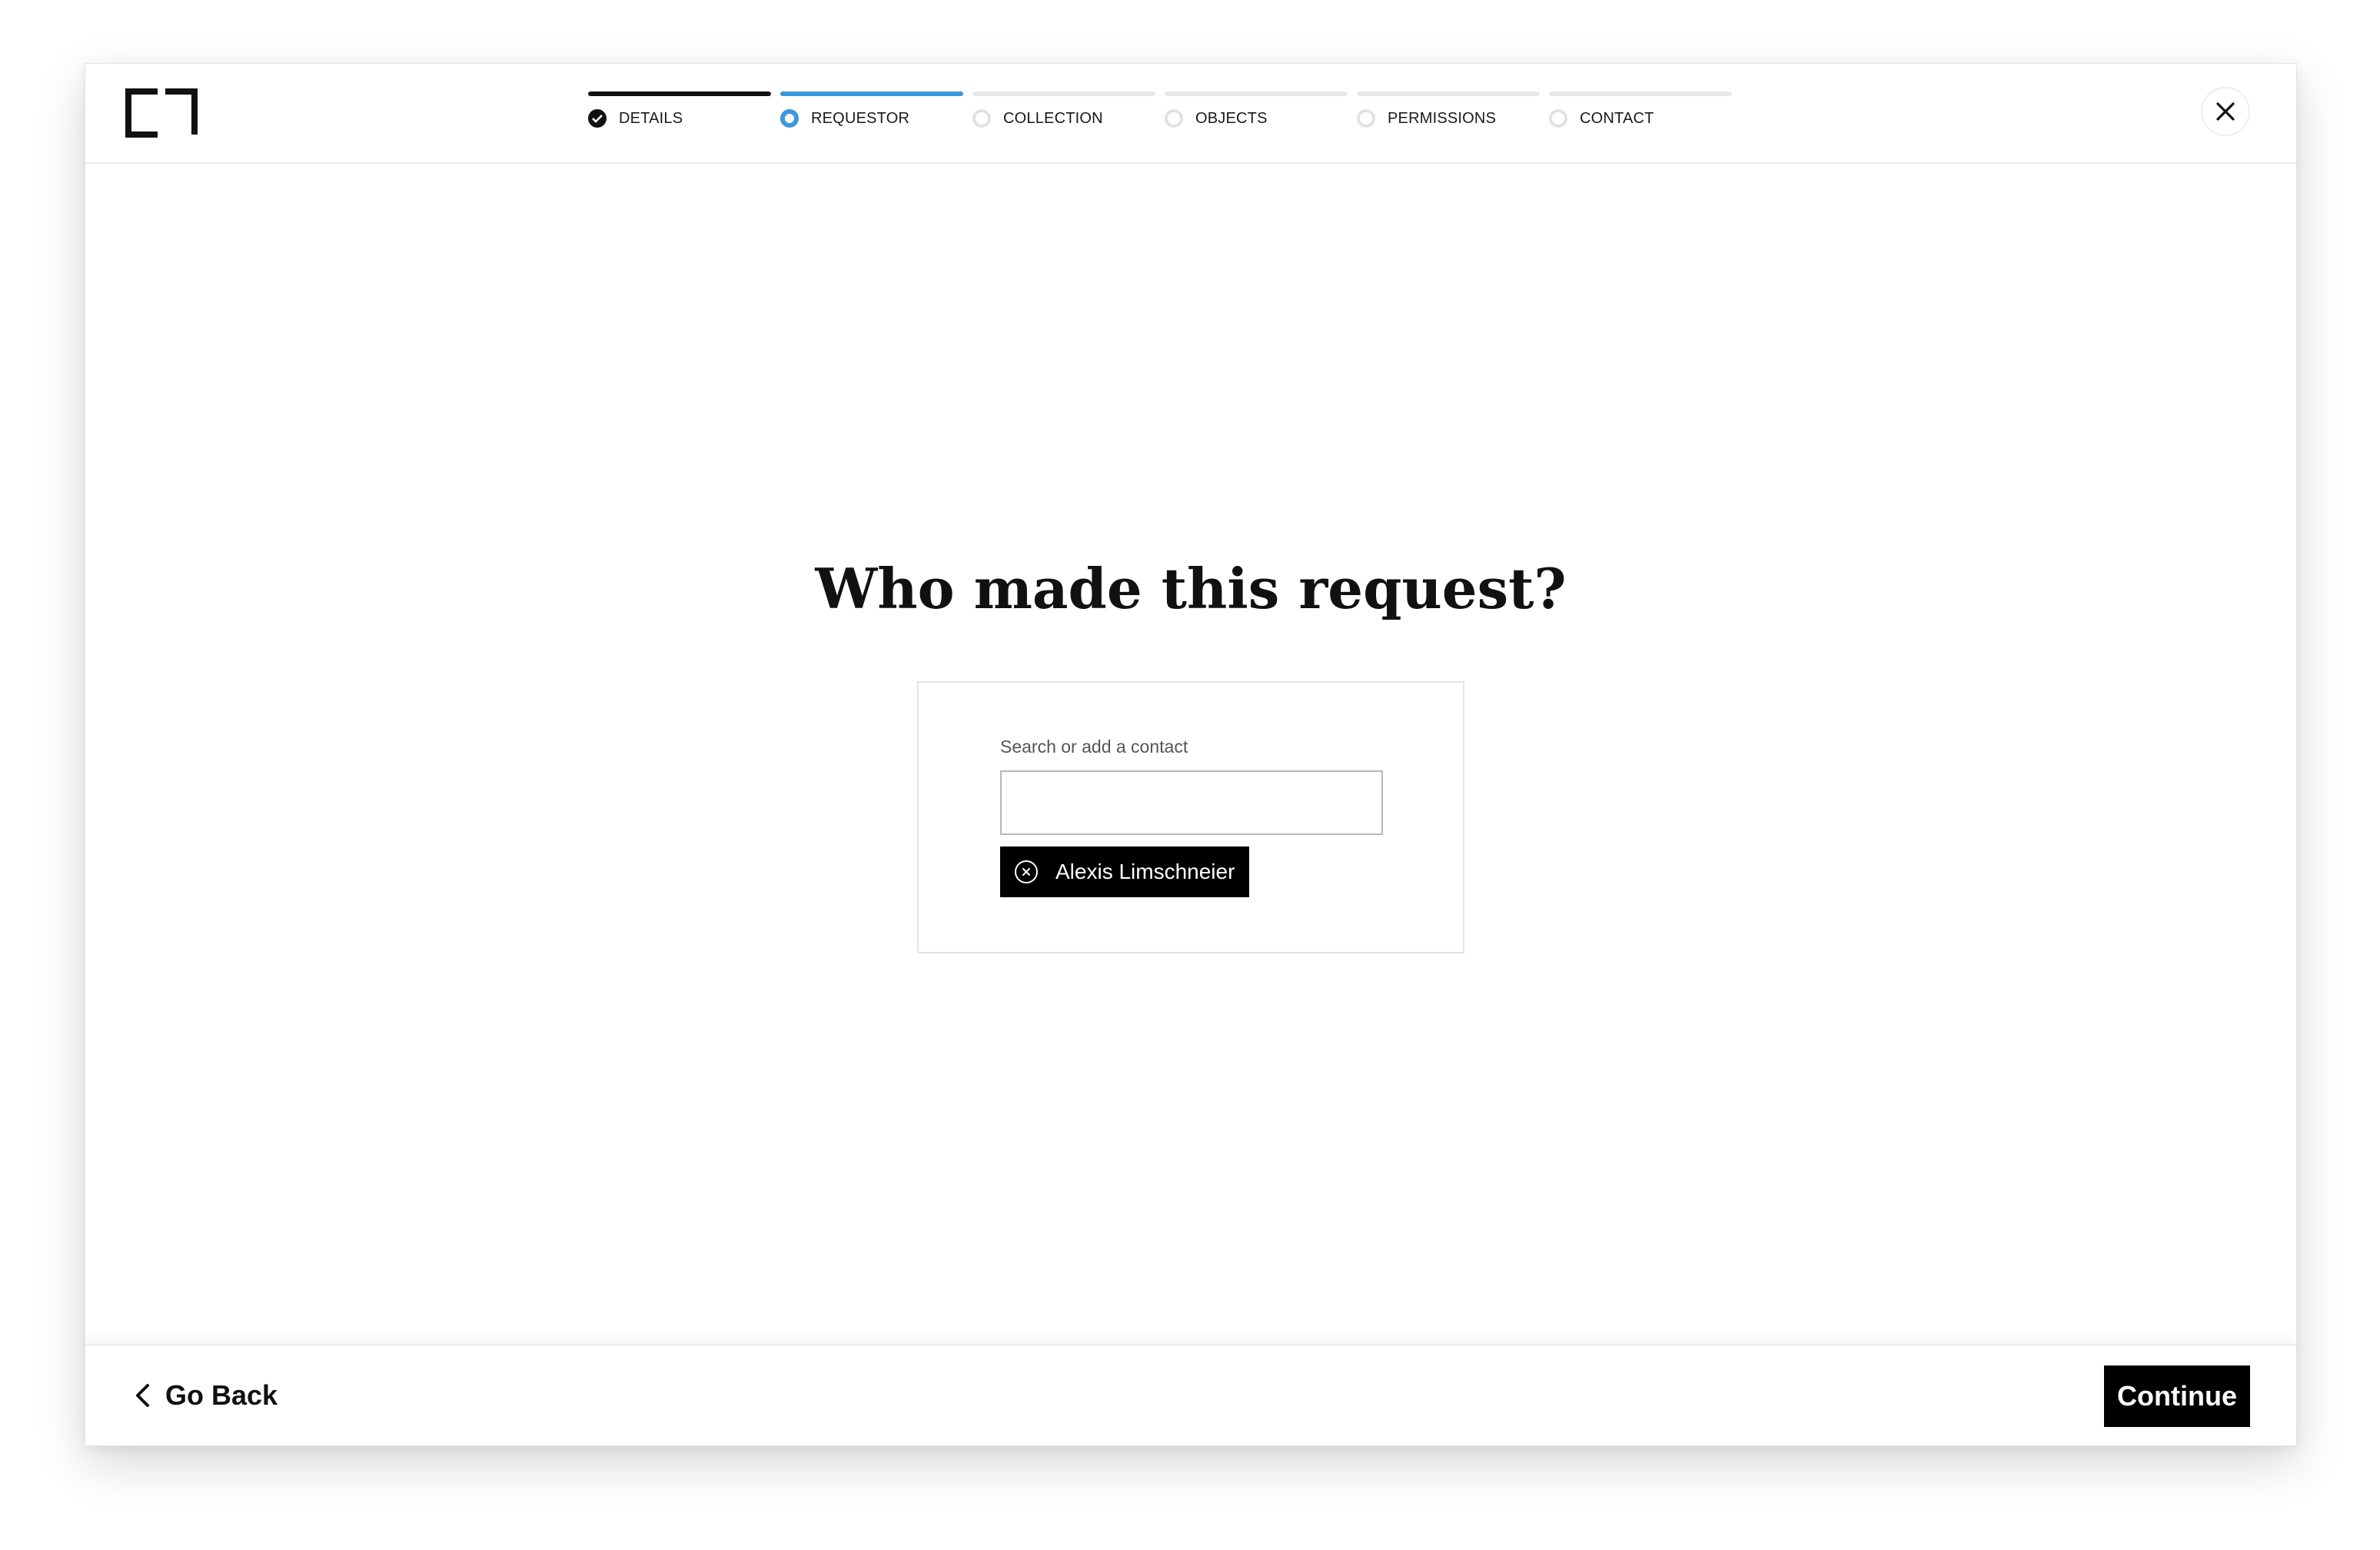 This screenshot has width=2380, height=1550. Describe the element at coordinates (651, 118) in the screenshot. I see `step-label: DETAILS` at that location.